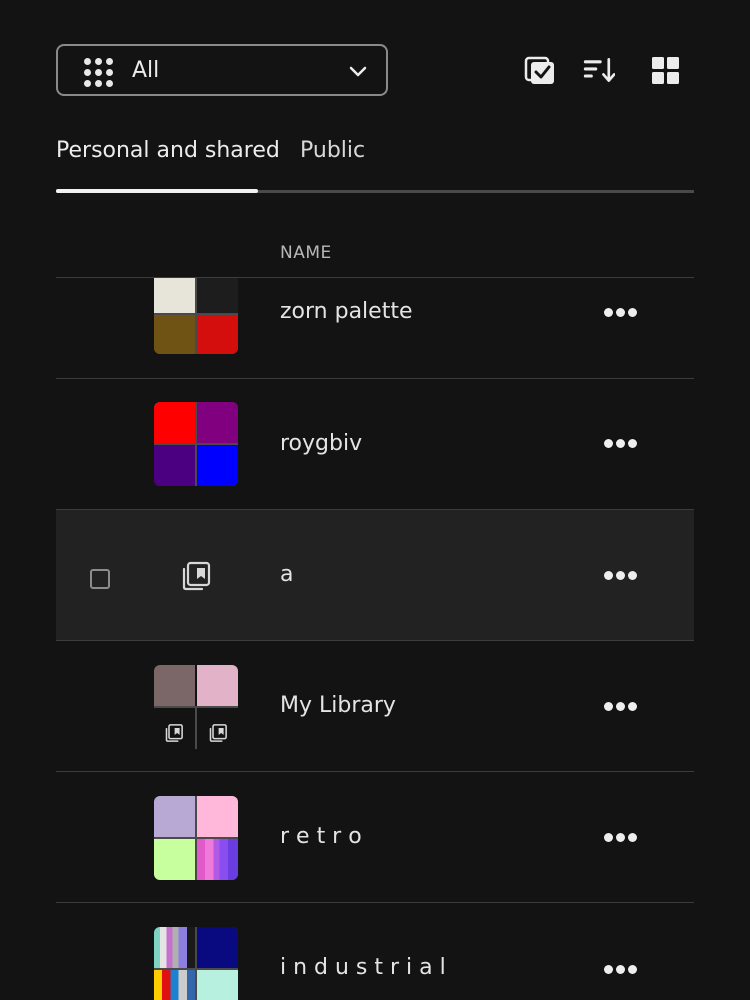 The image size is (750, 1000). Describe the element at coordinates (666, 70) in the screenshot. I see `grid-view-icon` at that location.